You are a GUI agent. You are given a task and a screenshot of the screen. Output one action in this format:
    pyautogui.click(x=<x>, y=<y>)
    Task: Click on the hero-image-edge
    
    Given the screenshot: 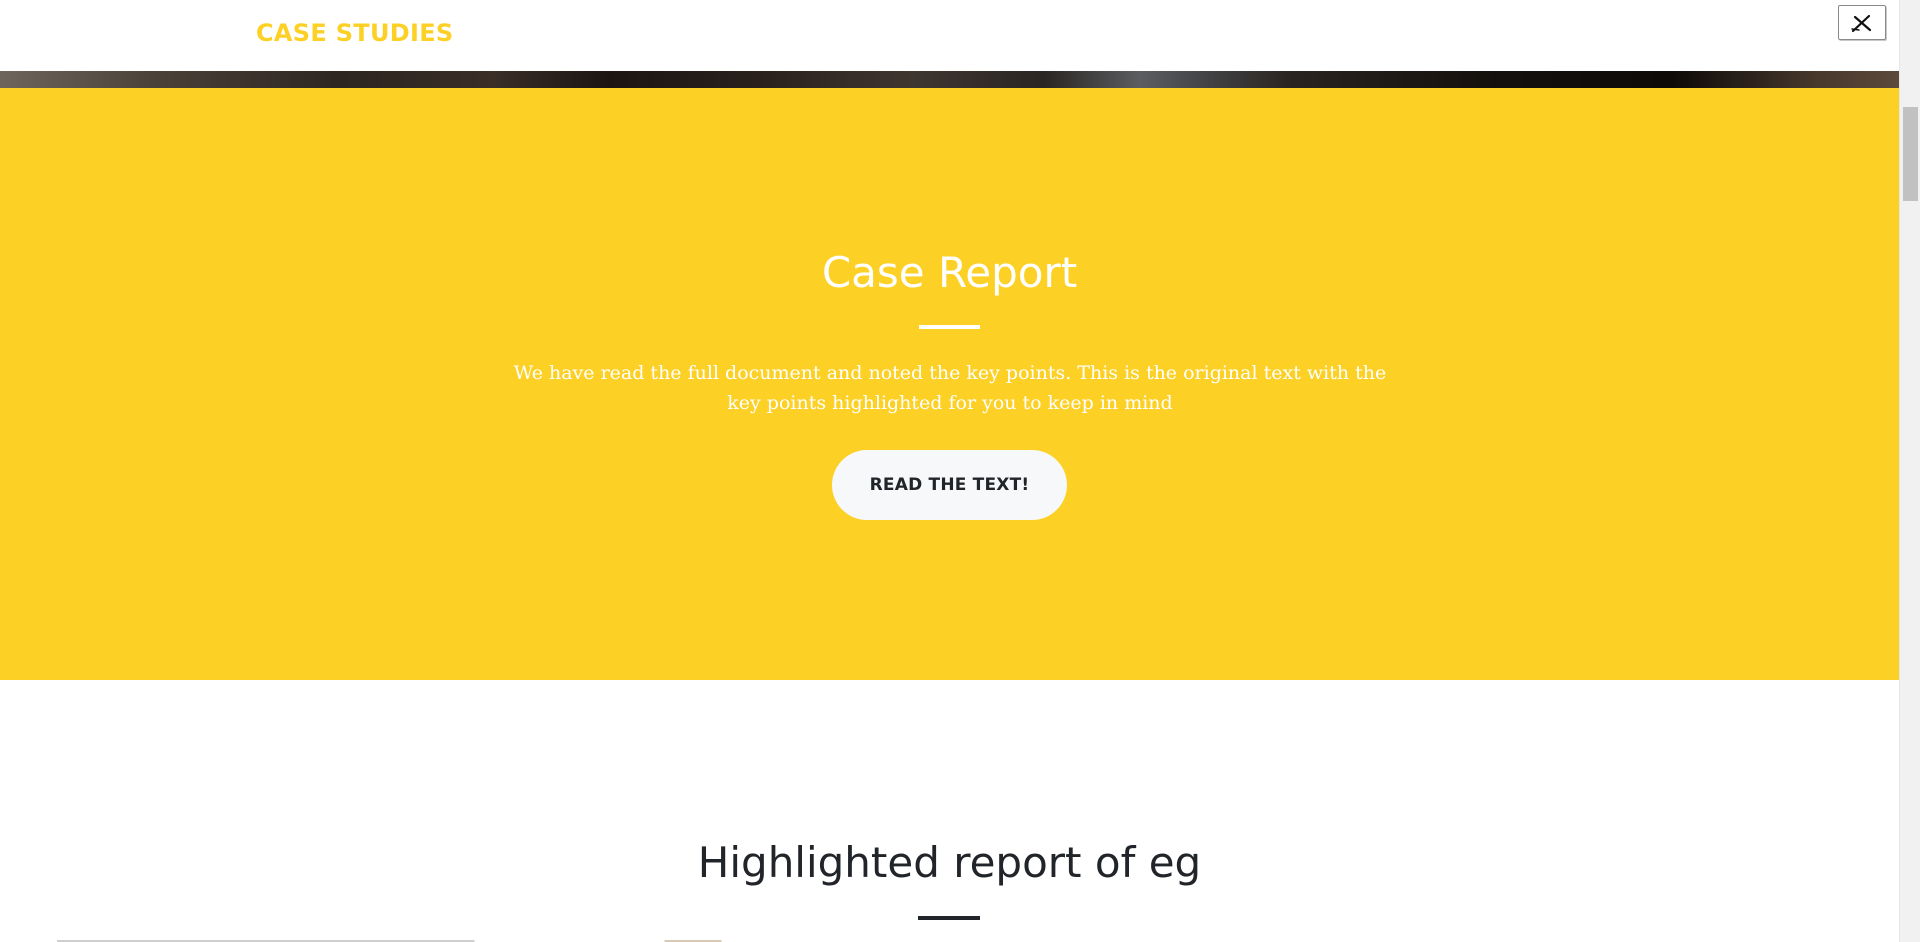 What is the action you would take?
    pyautogui.click(x=949, y=79)
    